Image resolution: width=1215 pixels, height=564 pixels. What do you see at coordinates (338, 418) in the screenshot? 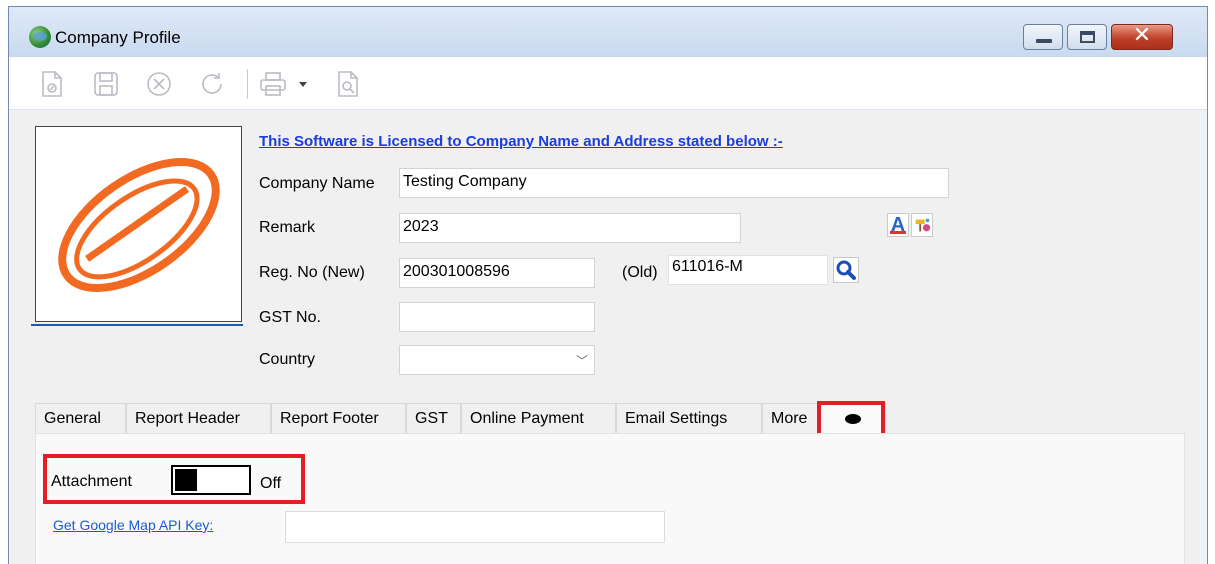
I see `tab-report-footer: Report Footer` at bounding box center [338, 418].